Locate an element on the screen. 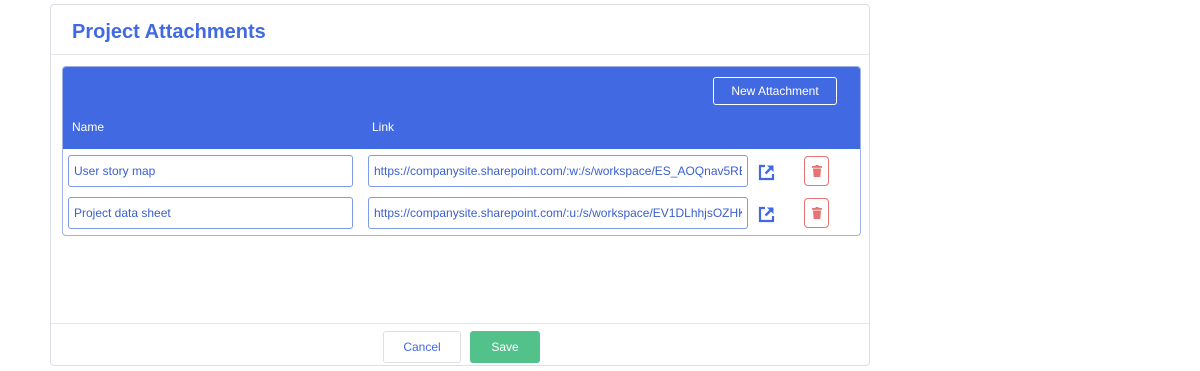 The image size is (1200, 371). column-header-link: Link is located at coordinates (383, 127).